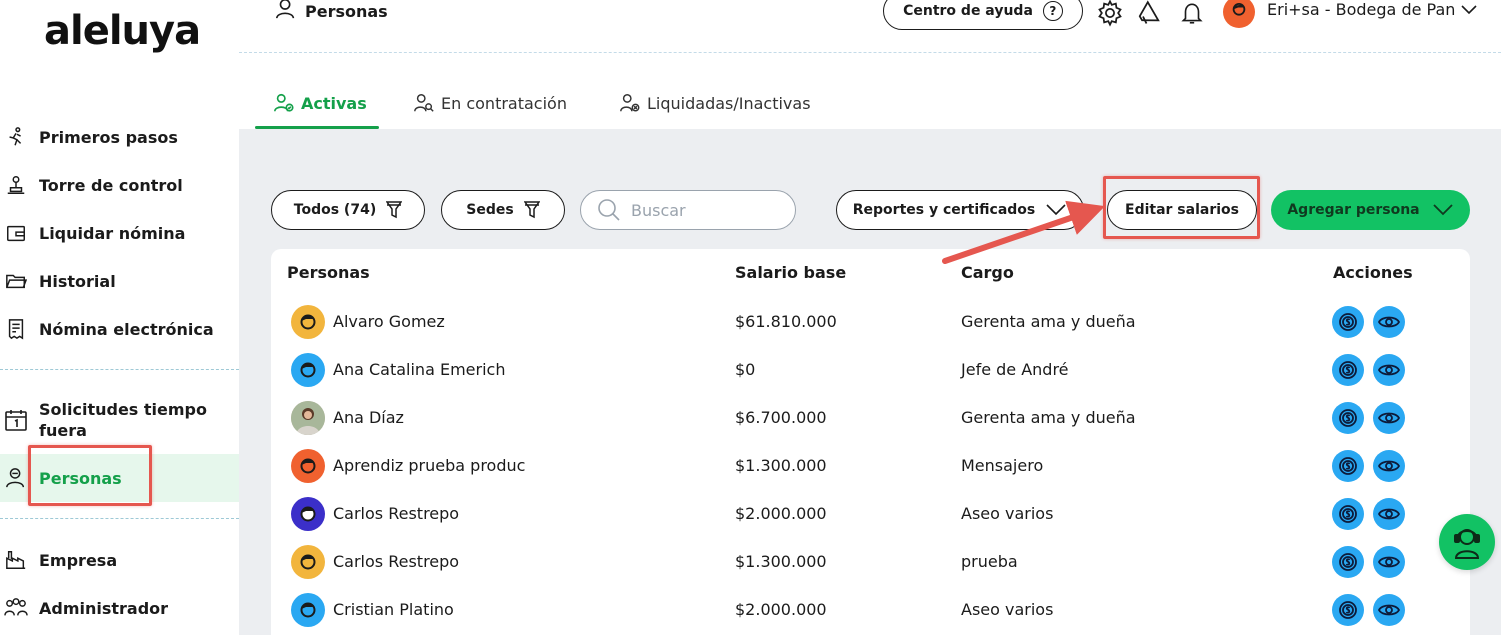  I want to click on person-name: Aprendiz prueba produc, so click(429, 465).